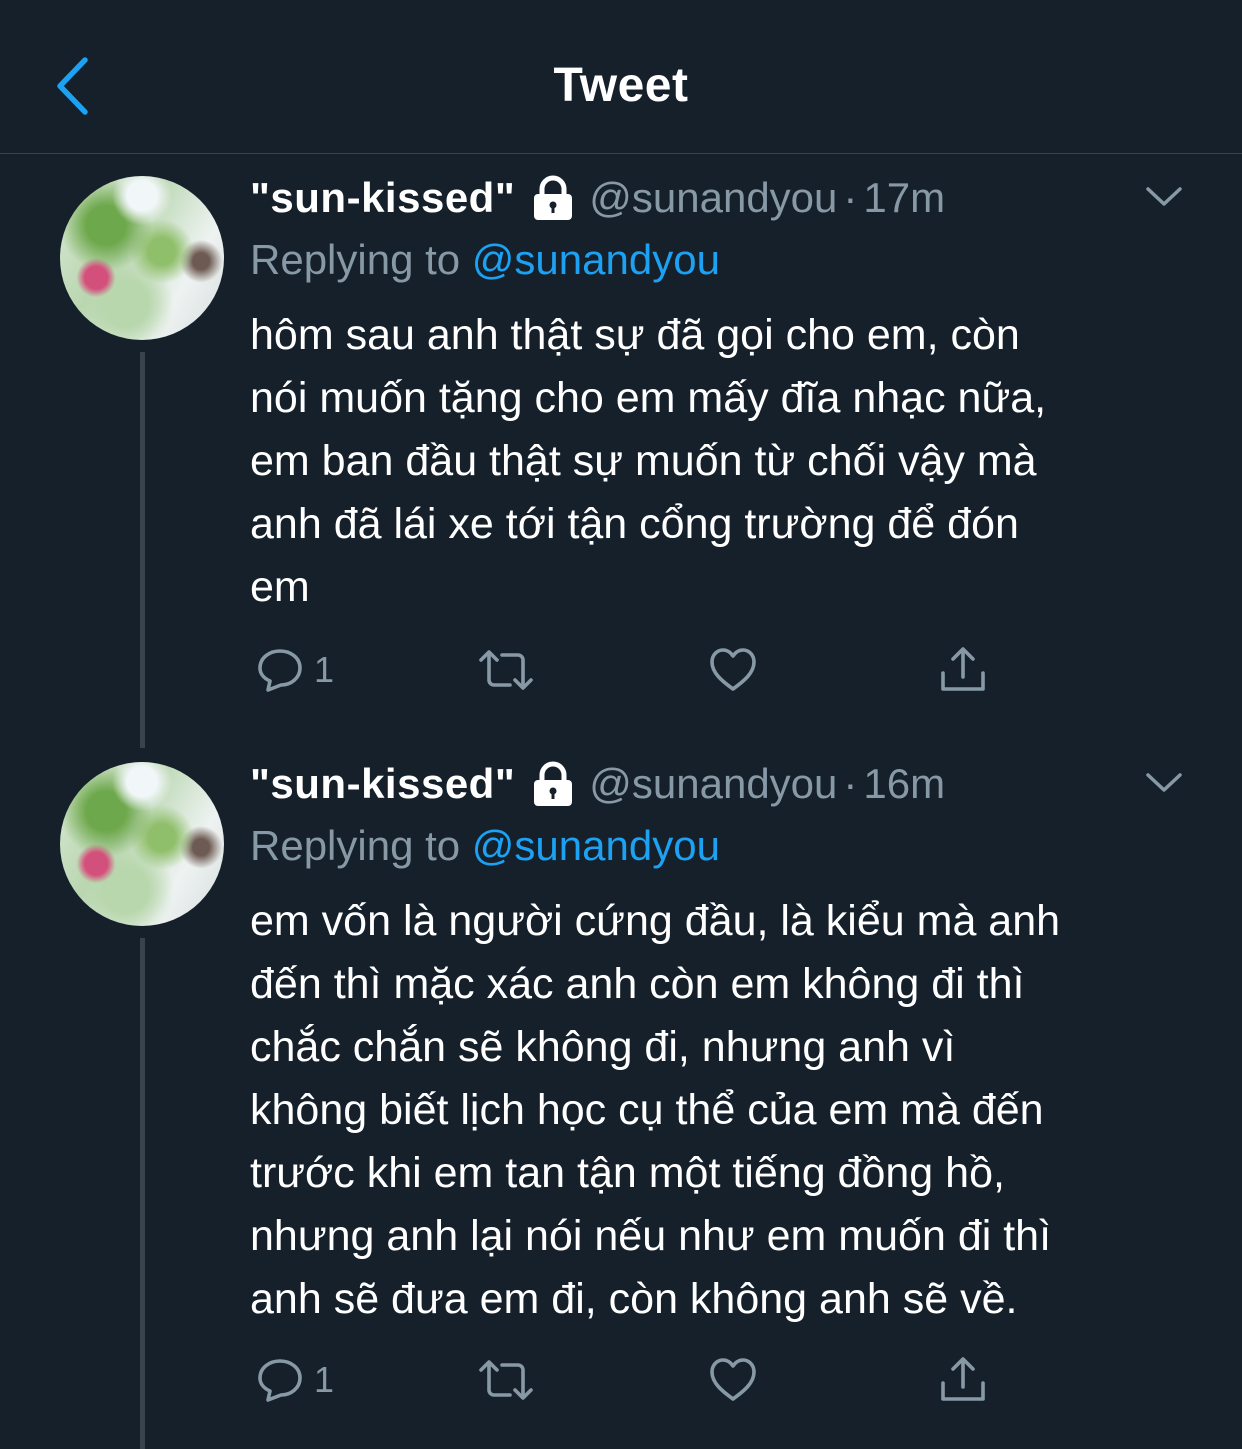 This screenshot has width=1242, height=1449. I want to click on tweet-header: "sun-kissed" @sunandyou · 17m, so click(715, 198).